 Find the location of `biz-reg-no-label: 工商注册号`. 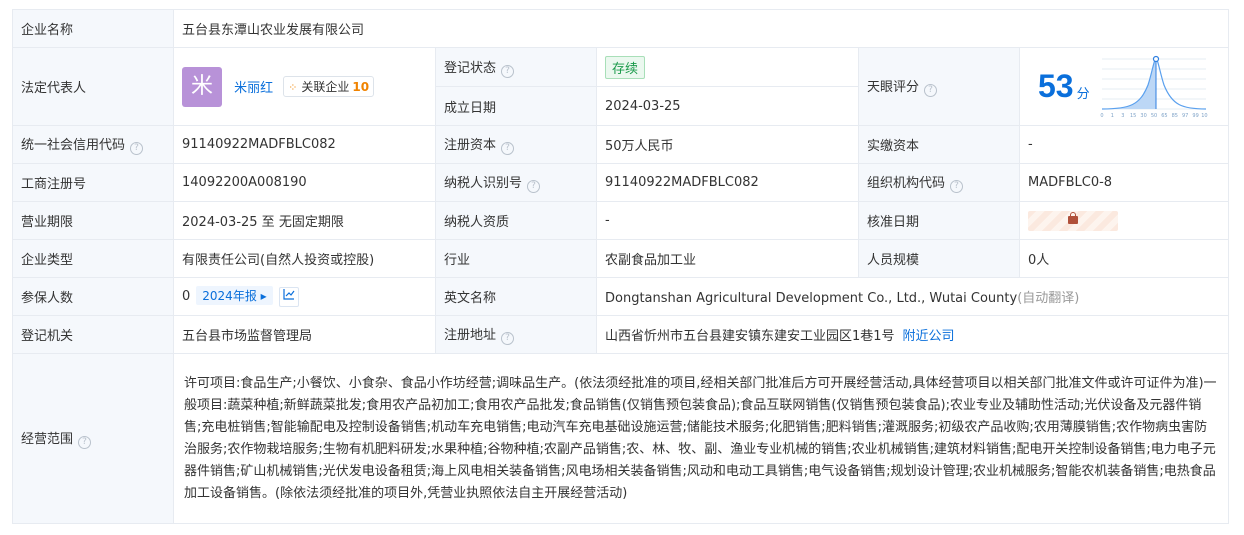

biz-reg-no-label: 工商注册号 is located at coordinates (93, 182).